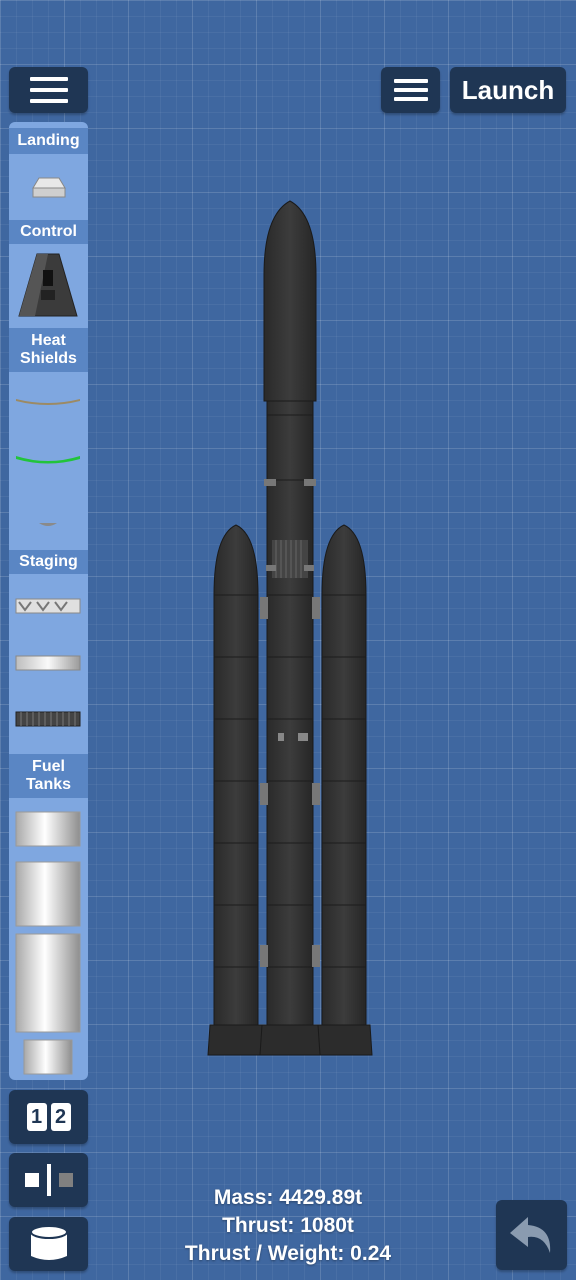 Image resolution: width=576 pixels, height=1280 pixels. I want to click on stage-numbers-icon: 1 2, so click(48, 1117).